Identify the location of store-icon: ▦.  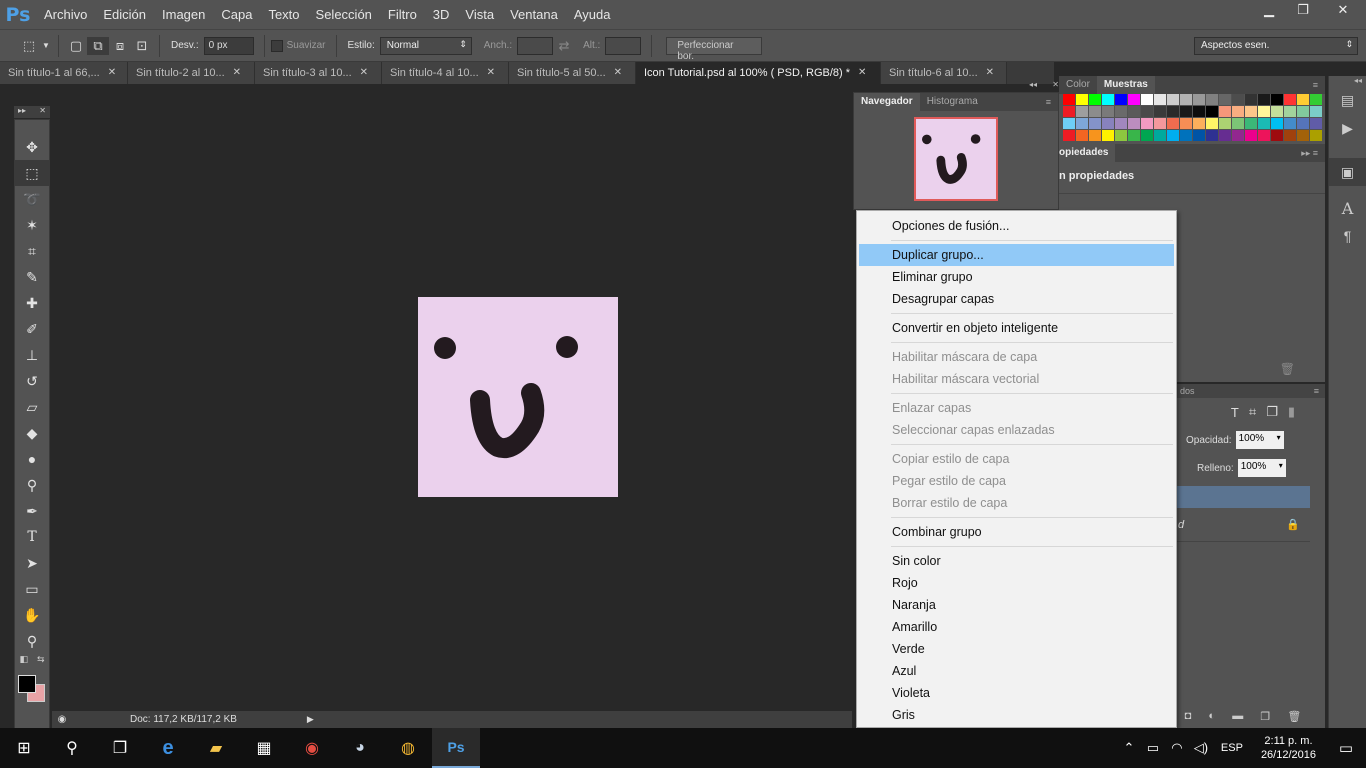
(264, 748).